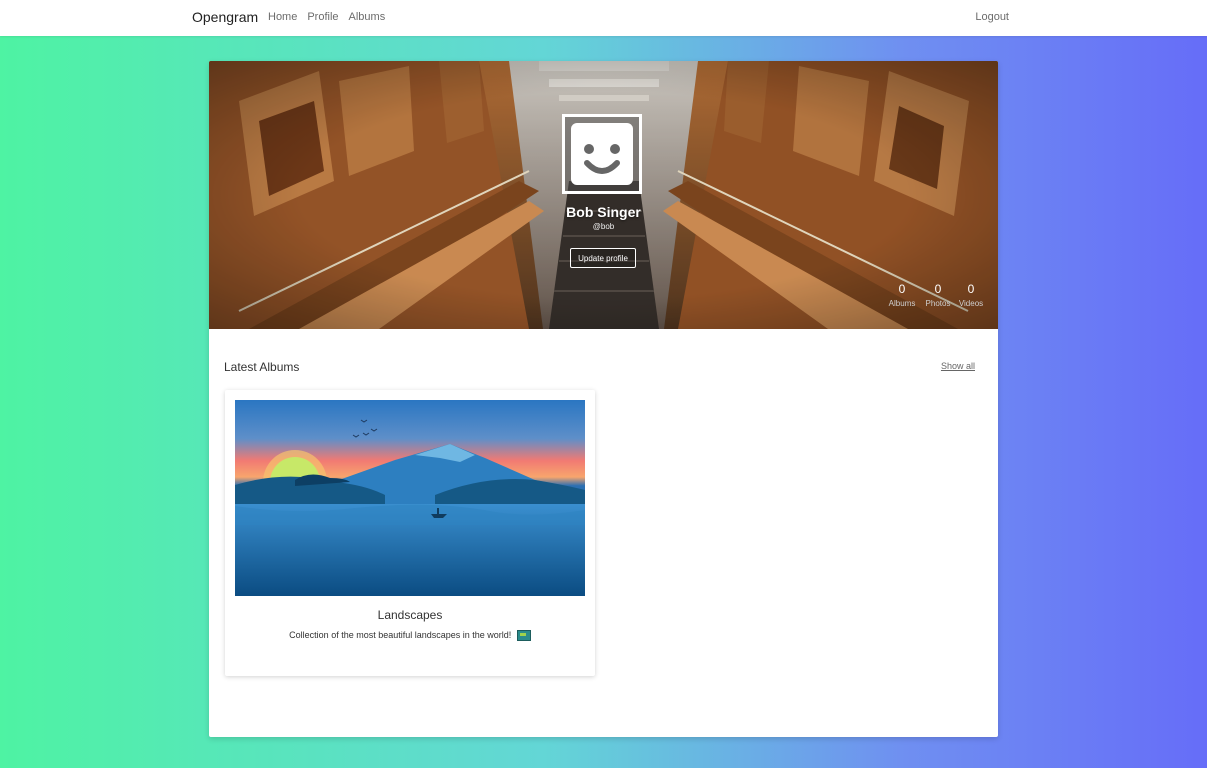 The width and height of the screenshot is (1207, 768). I want to click on stat-photos-label: Photos, so click(938, 303).